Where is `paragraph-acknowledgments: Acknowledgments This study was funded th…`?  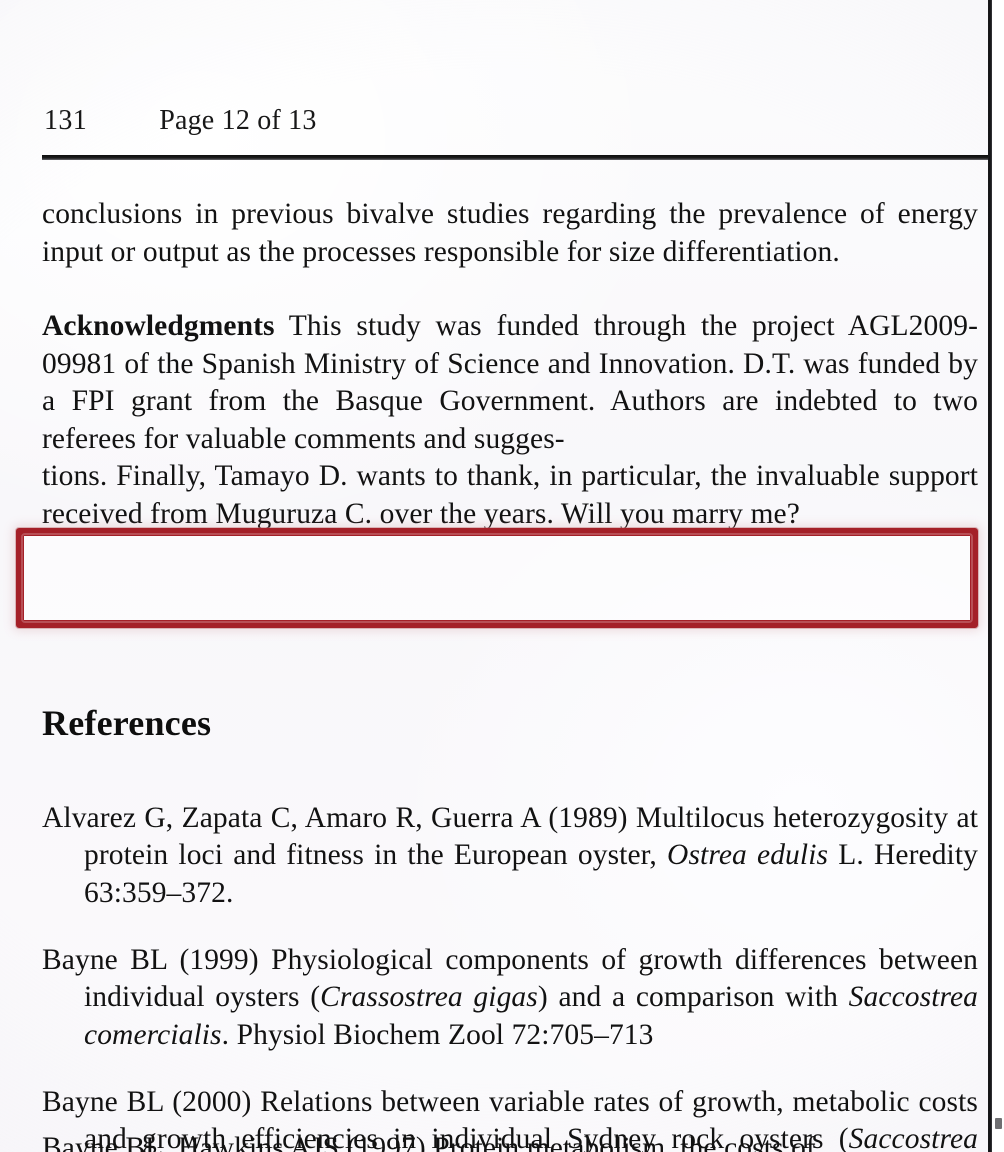
paragraph-acknowledgments: Acknowledgments This study was funded th… is located at coordinates (510, 383).